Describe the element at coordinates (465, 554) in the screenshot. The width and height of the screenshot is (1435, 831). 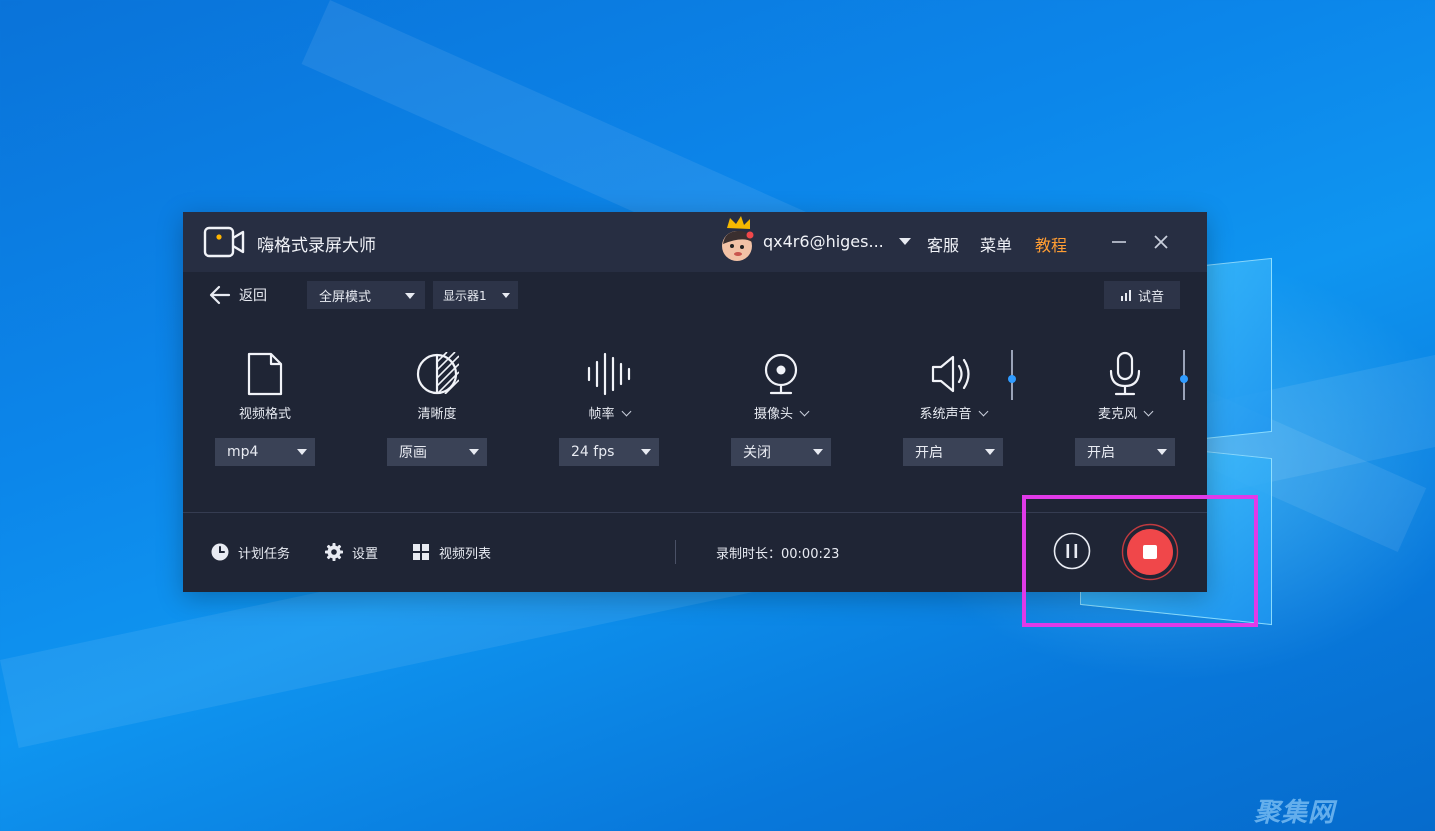
I see `video-list-label: 视频列表` at that location.